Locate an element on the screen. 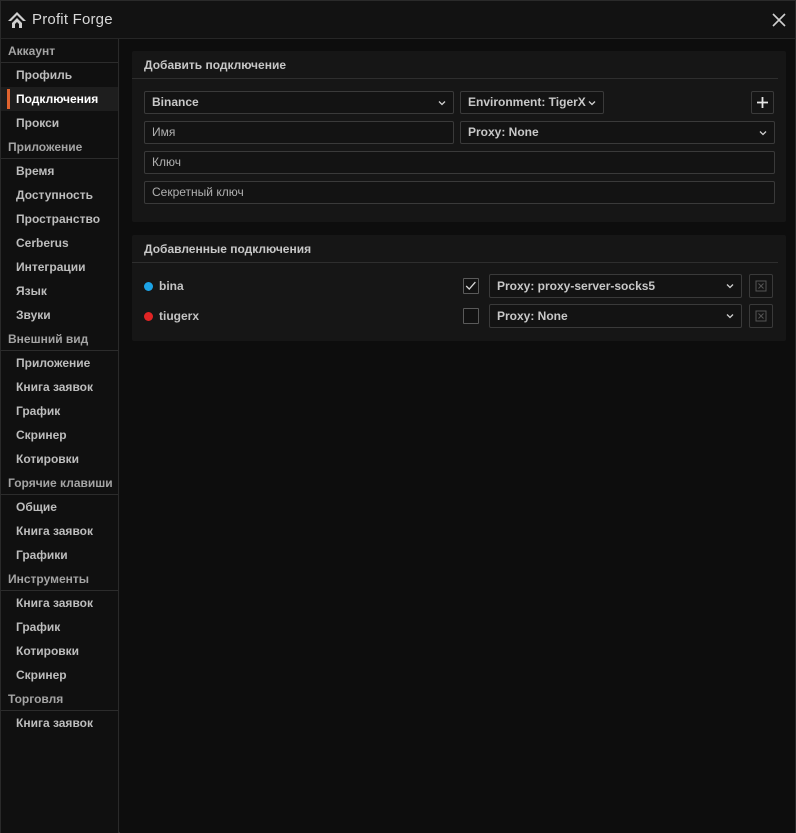  sidebar-item: Подключения is located at coordinates (59, 99).